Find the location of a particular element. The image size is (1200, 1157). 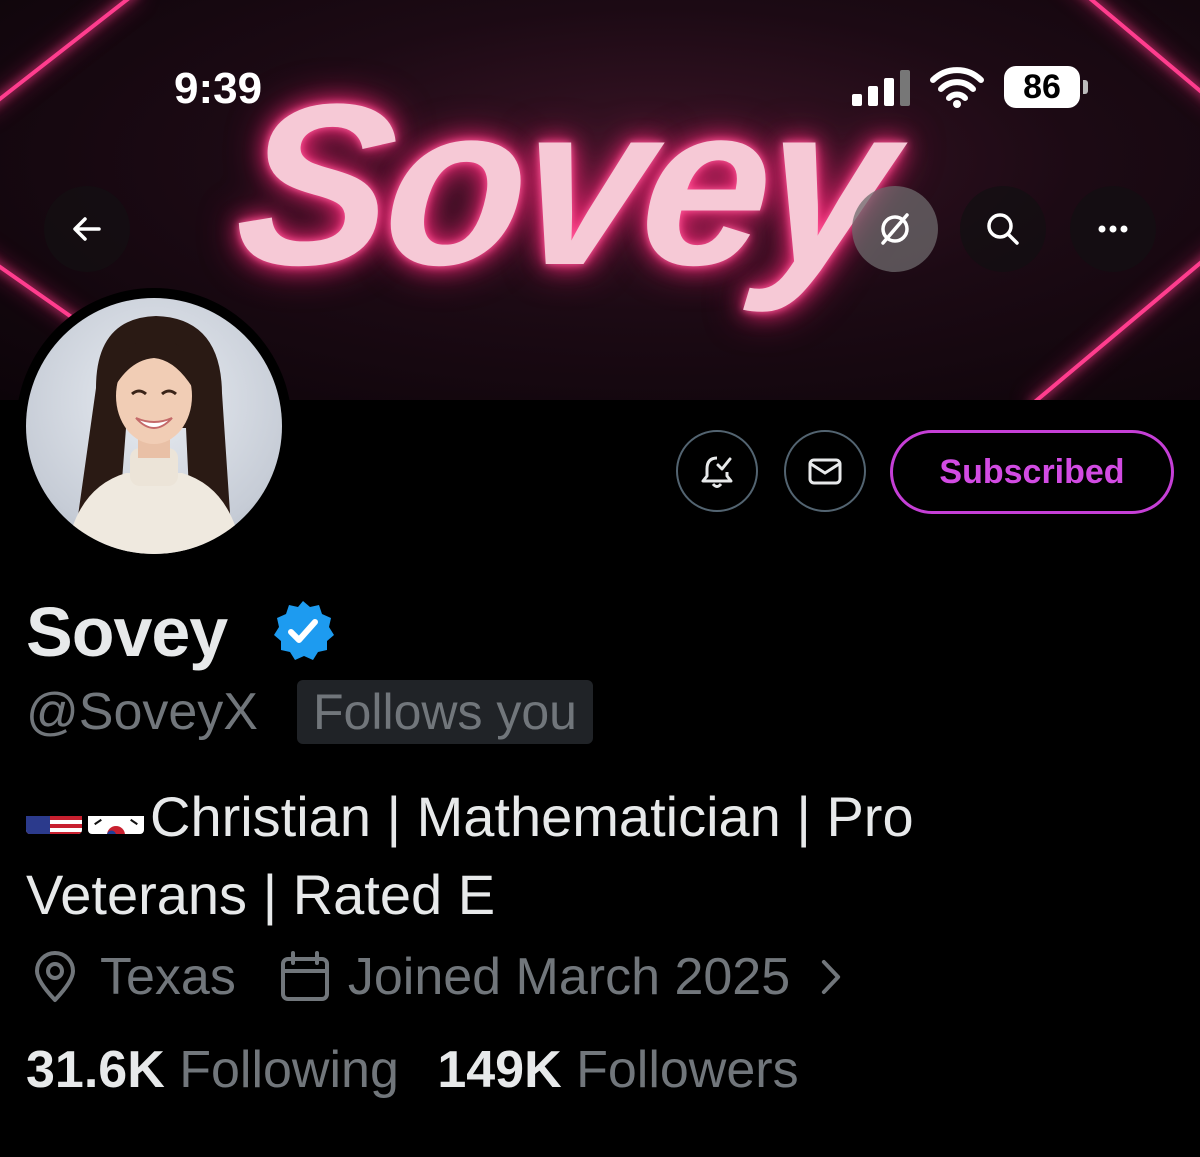

cellular-signal-icon is located at coordinates (882, 88).